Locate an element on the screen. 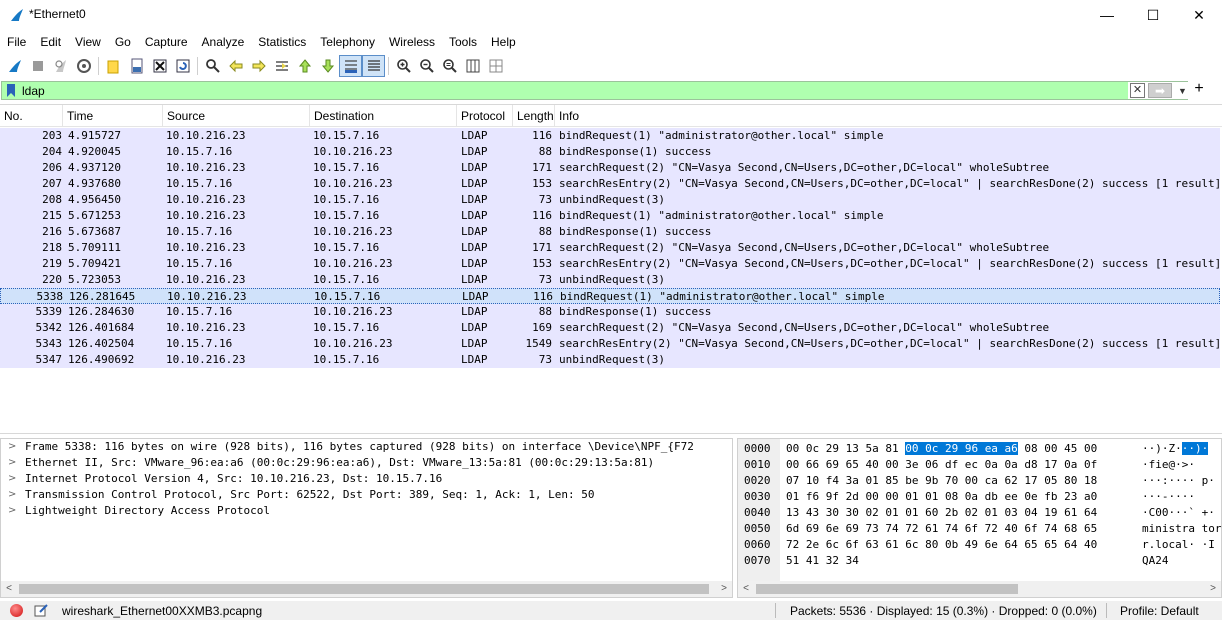 Image resolution: width=1222 pixels, height=620 pixels. column-destination: Destination is located at coordinates (383, 116).